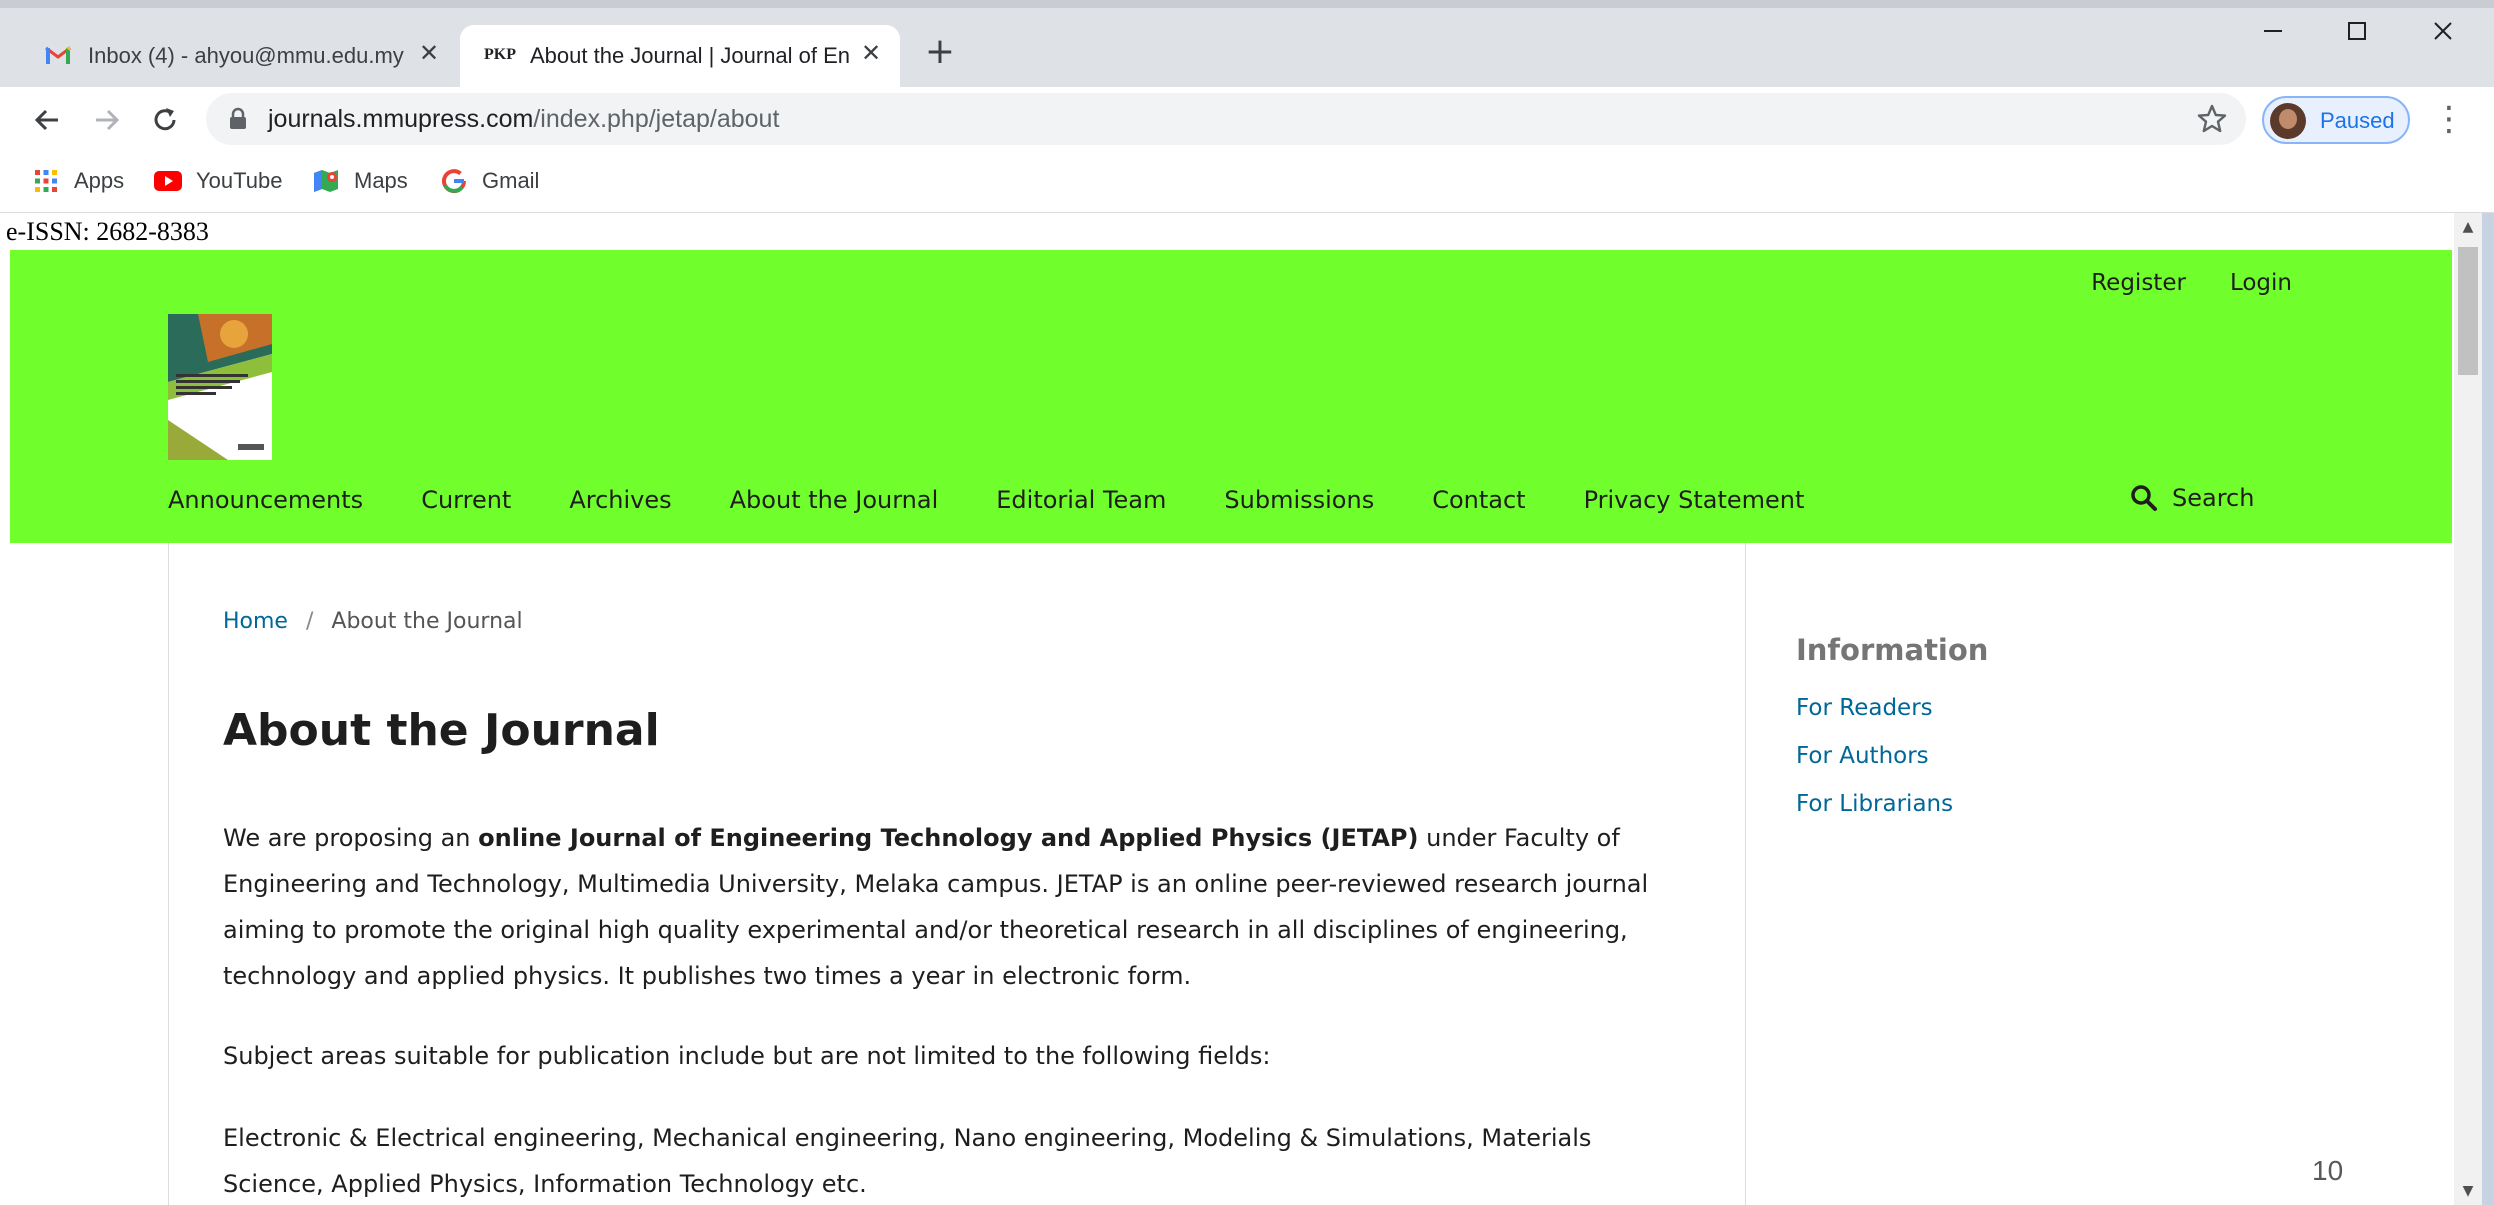 The image size is (2494, 1205). What do you see at coordinates (2212, 119) in the screenshot?
I see `bookmark-star-icon` at bounding box center [2212, 119].